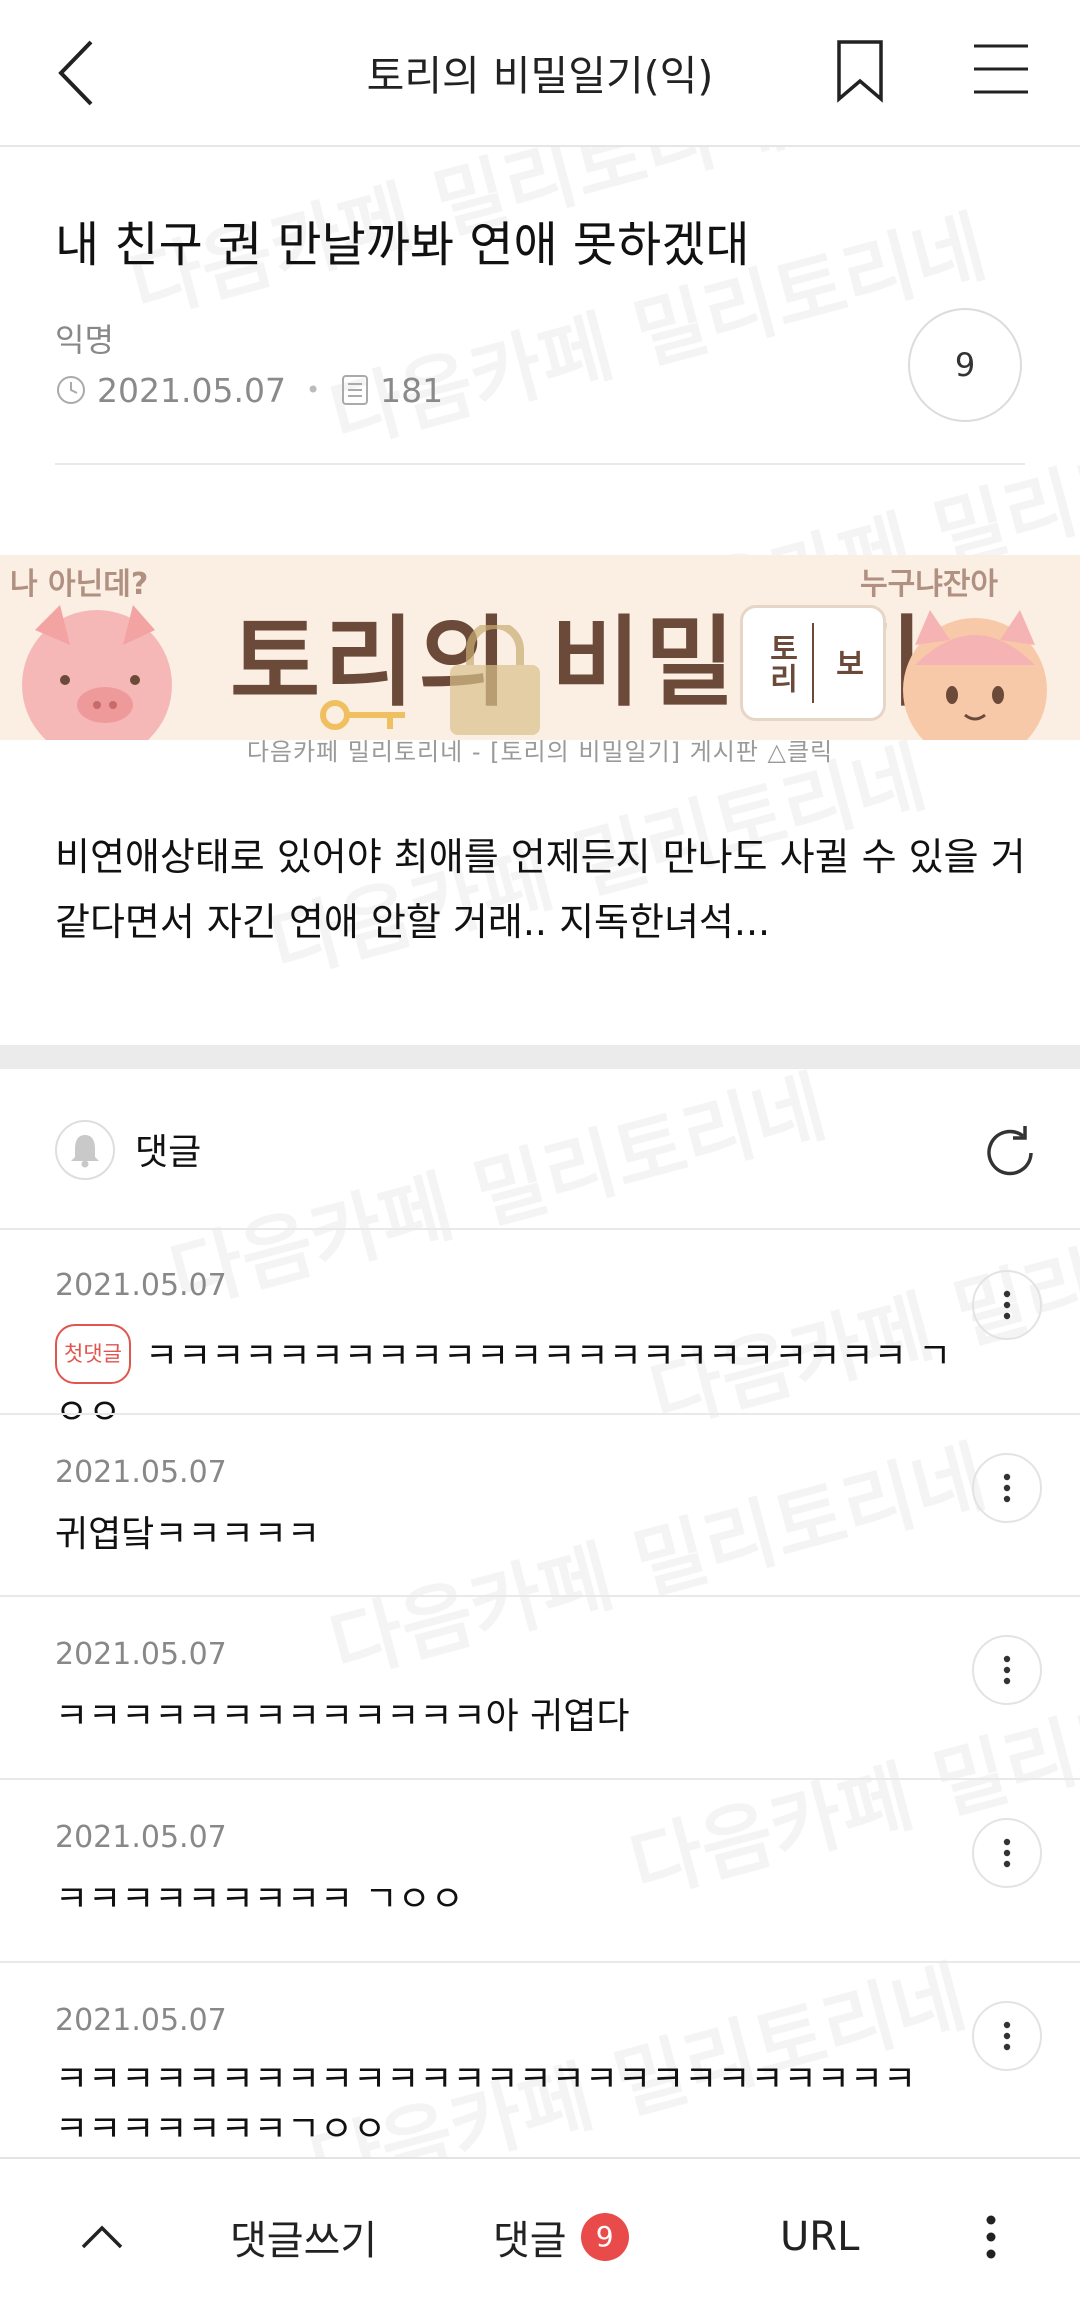 This screenshot has width=1080, height=2314. What do you see at coordinates (168, 1152) in the screenshot?
I see `comments-label: 댓글` at bounding box center [168, 1152].